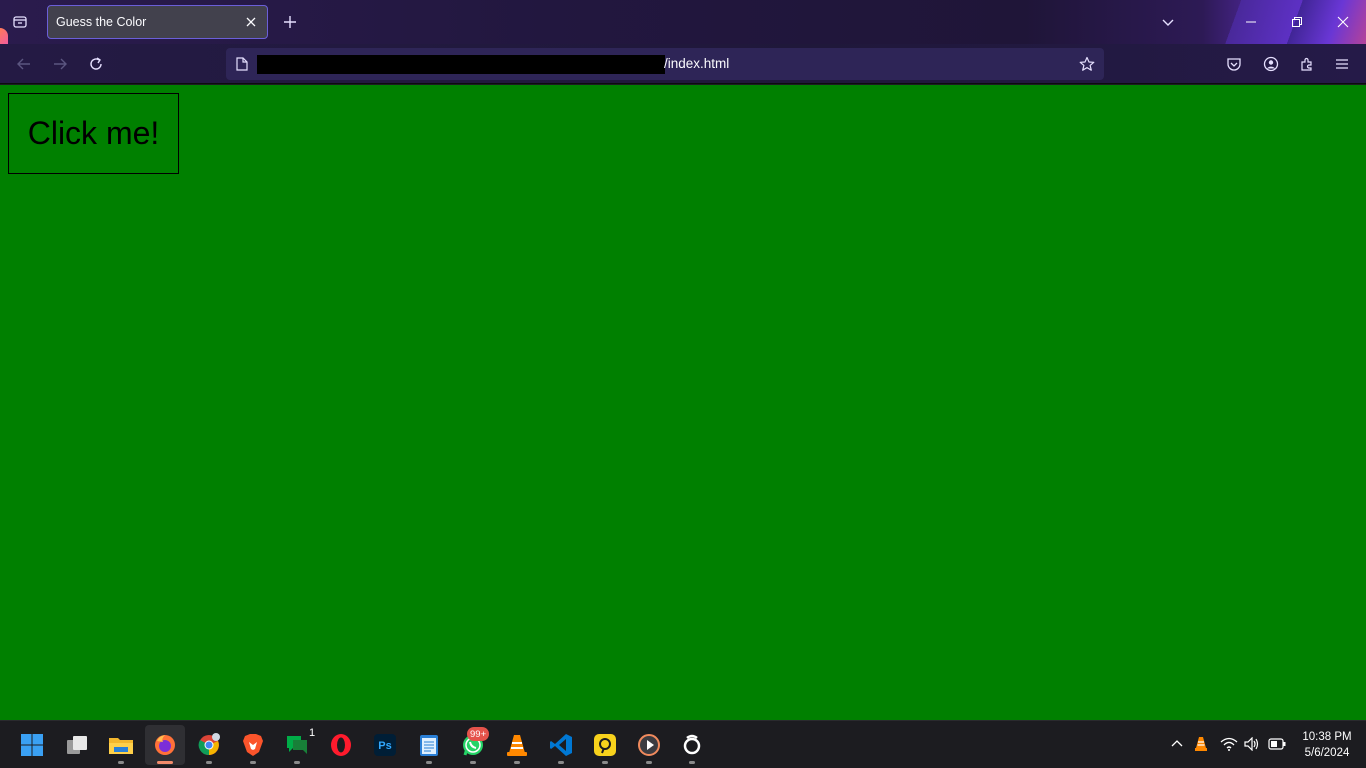 The width and height of the screenshot is (1366, 768). I want to click on restore-button, so click(1297, 22).